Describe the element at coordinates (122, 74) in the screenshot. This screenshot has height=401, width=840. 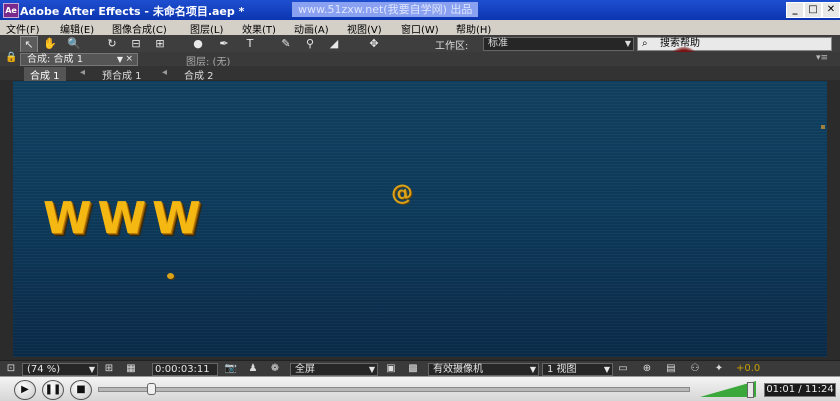
I see `breadcrumb-precomp-1: 预合成 1` at that location.